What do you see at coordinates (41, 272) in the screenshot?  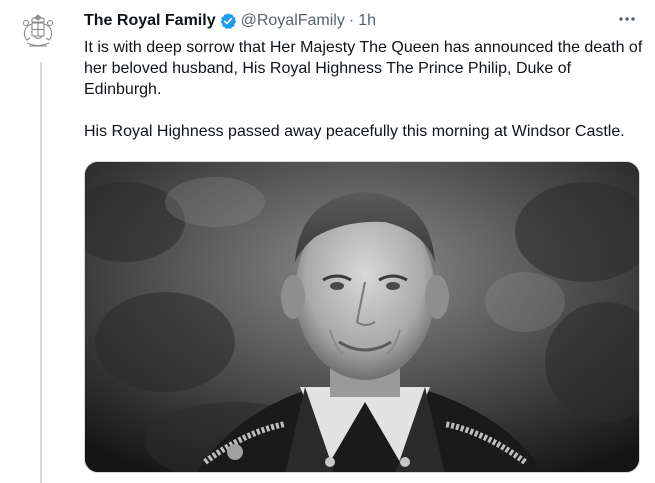 I see `thread-line` at bounding box center [41, 272].